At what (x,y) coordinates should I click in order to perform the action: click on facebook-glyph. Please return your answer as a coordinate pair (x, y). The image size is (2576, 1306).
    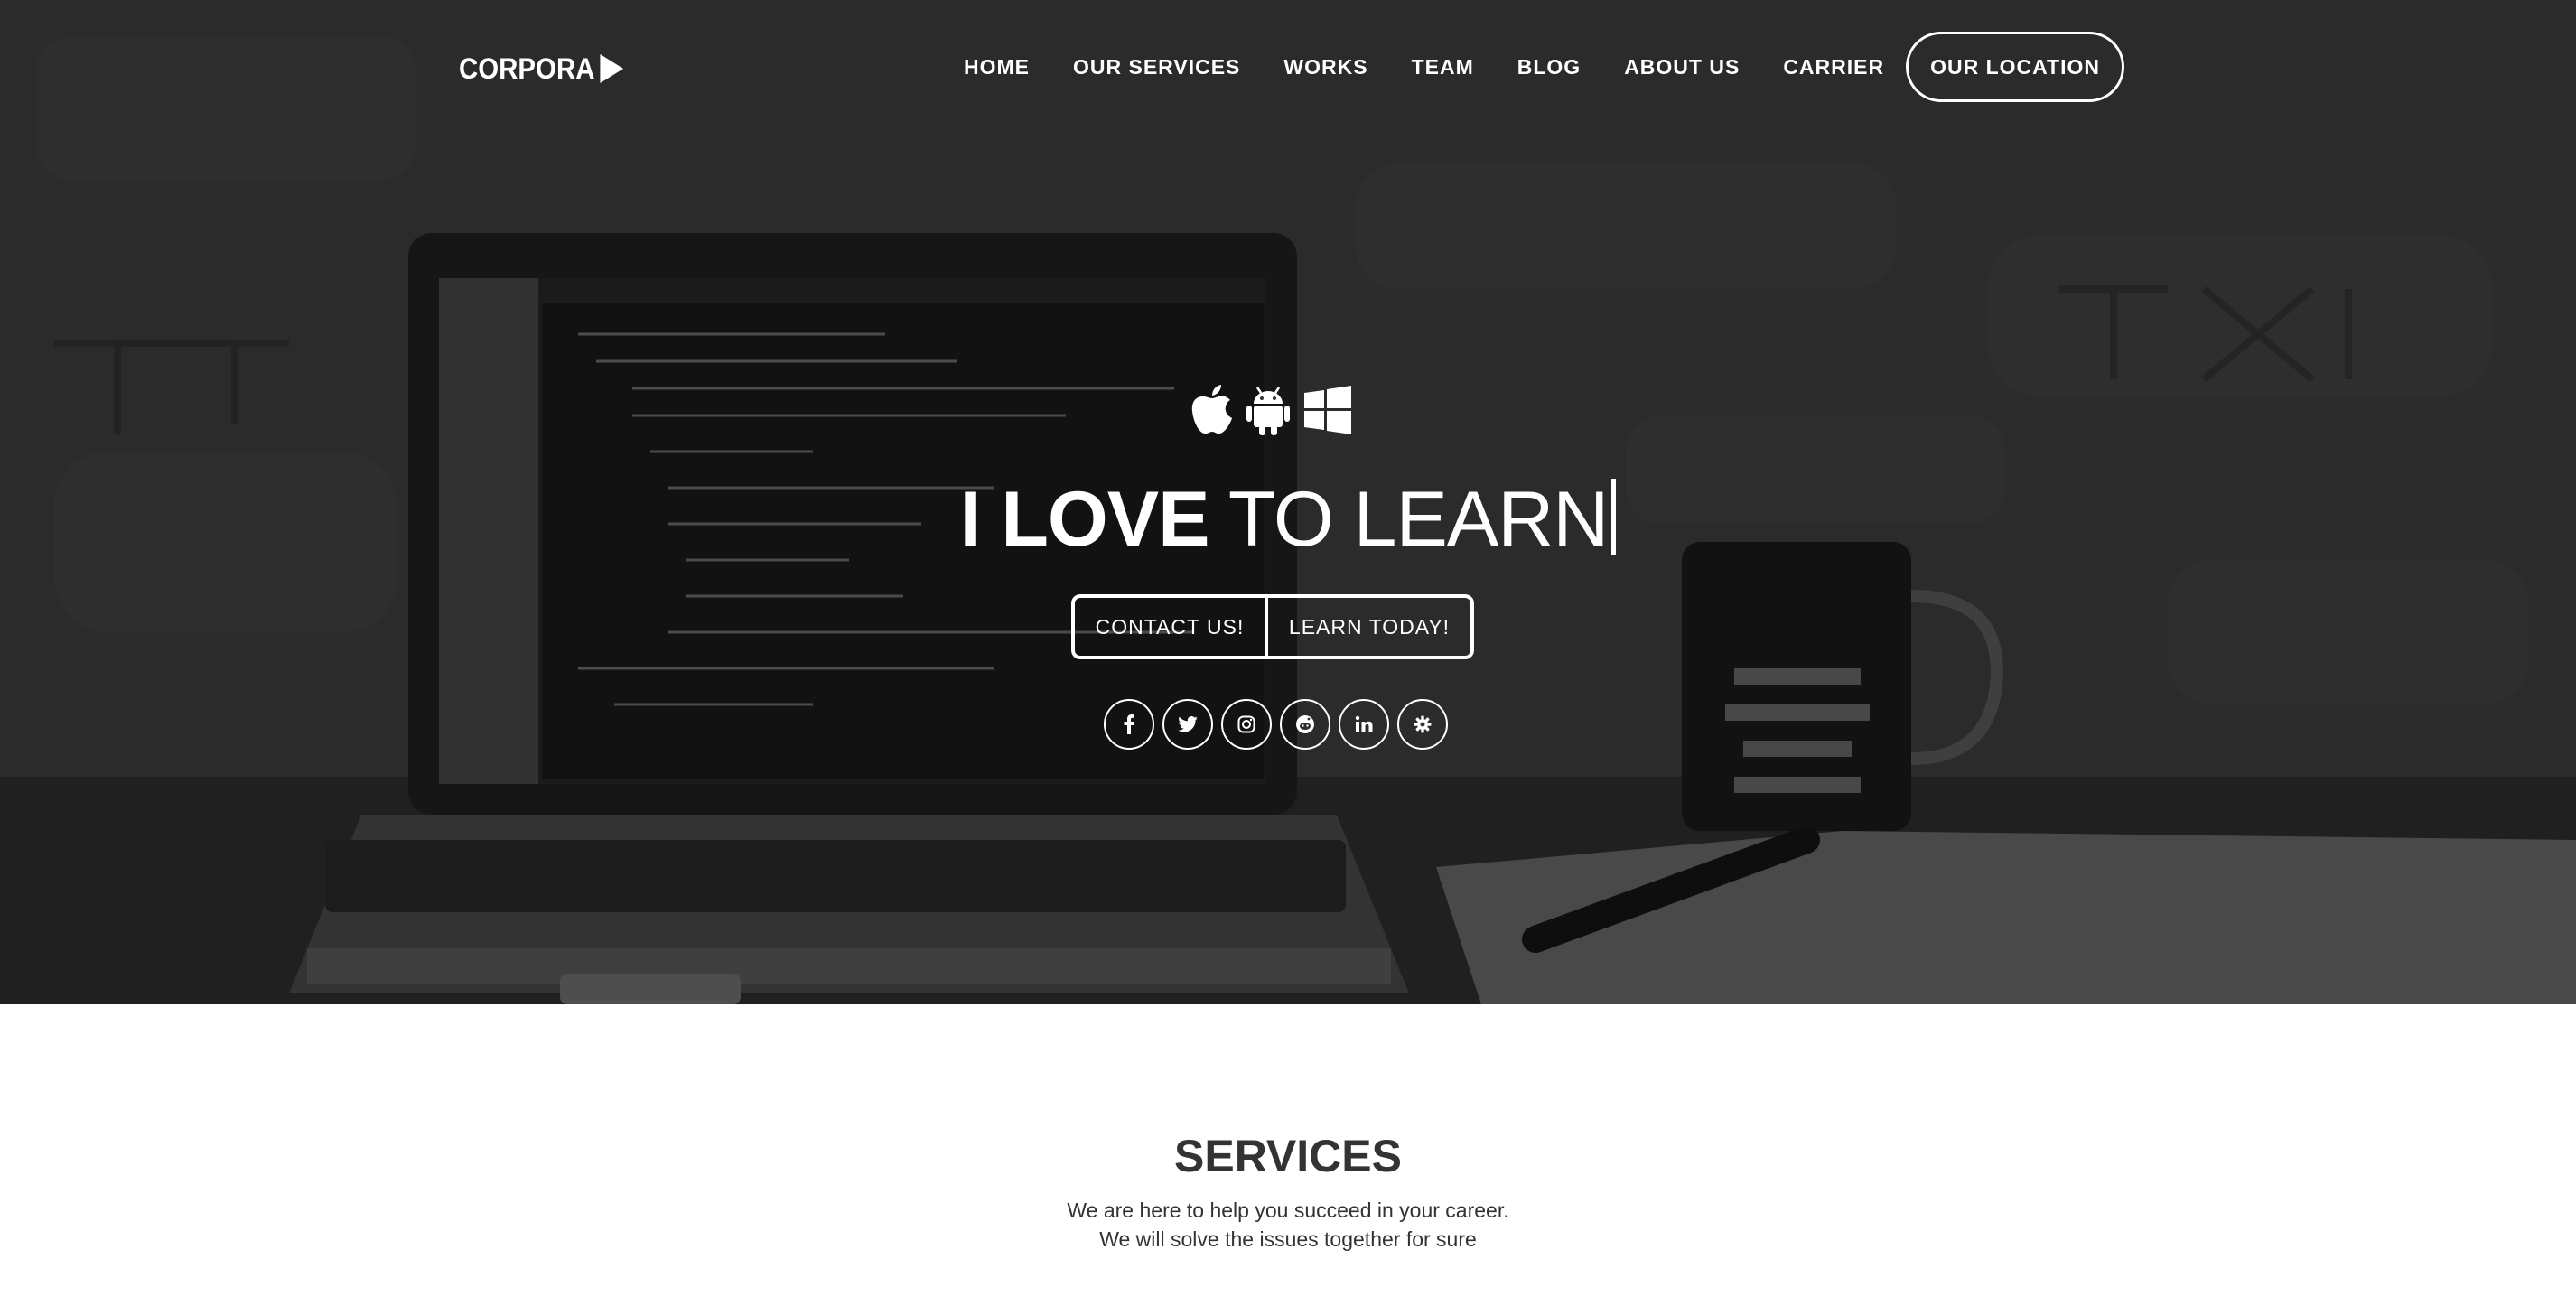
    Looking at the image, I should click on (1129, 724).